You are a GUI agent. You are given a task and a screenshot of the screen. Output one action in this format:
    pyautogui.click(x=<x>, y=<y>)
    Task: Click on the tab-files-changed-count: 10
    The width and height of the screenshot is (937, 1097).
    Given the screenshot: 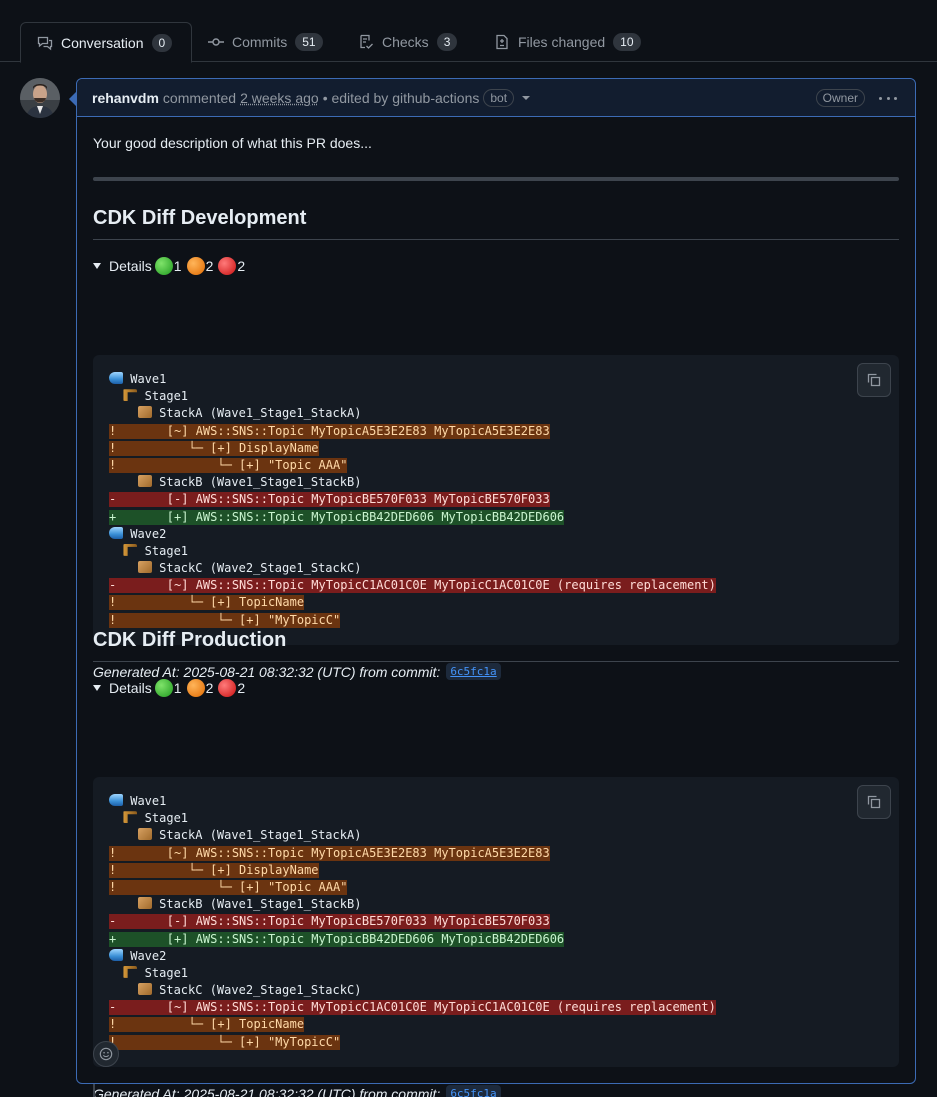 What is the action you would take?
    pyautogui.click(x=627, y=42)
    